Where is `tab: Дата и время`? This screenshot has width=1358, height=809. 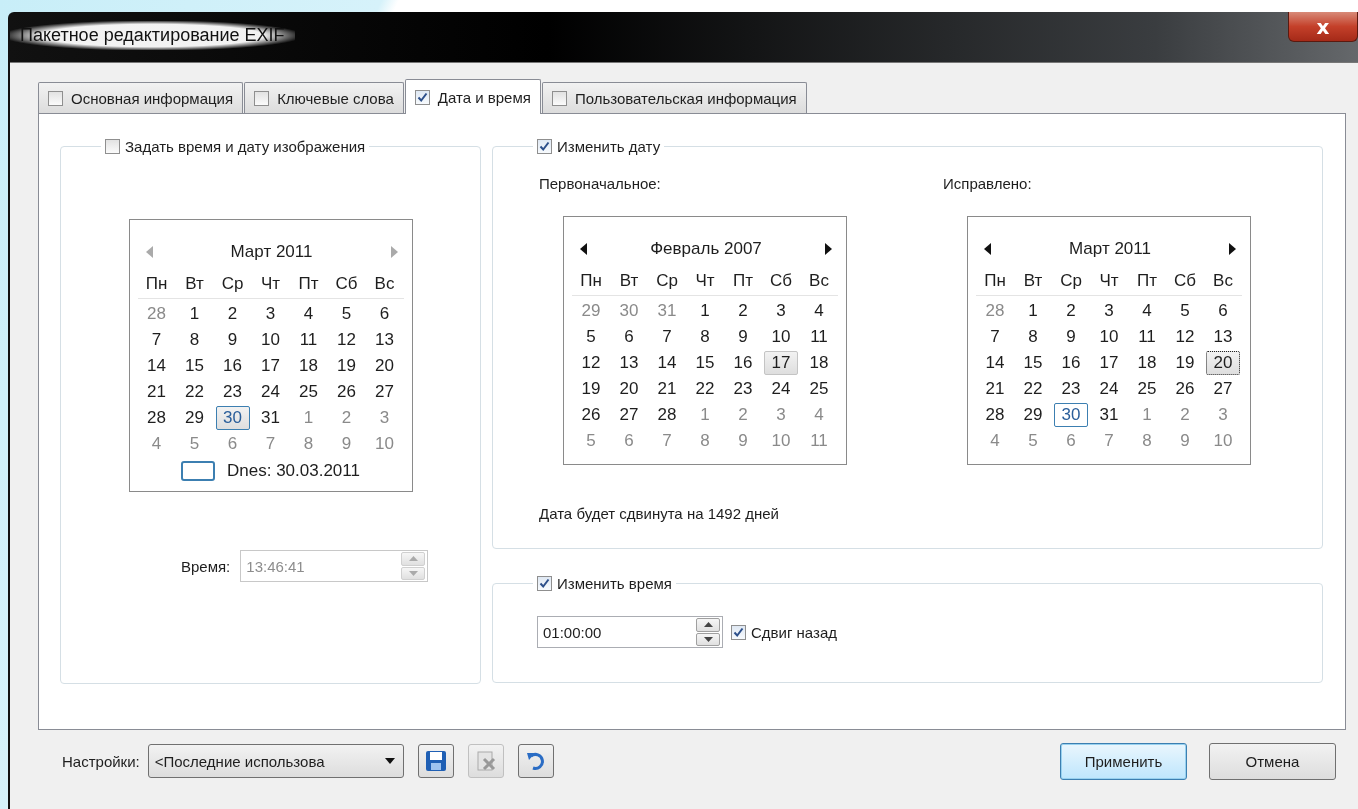
tab: Дата и время is located at coordinates (472, 96).